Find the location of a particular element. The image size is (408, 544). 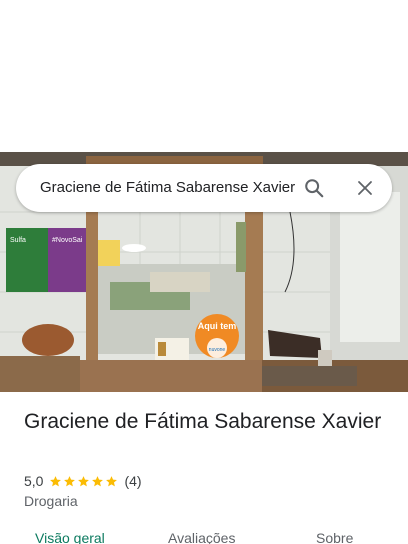

tab-reviews: Avaliações is located at coordinates (201, 537).